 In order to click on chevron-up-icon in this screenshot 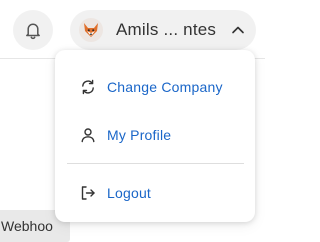, I will do `click(238, 30)`.